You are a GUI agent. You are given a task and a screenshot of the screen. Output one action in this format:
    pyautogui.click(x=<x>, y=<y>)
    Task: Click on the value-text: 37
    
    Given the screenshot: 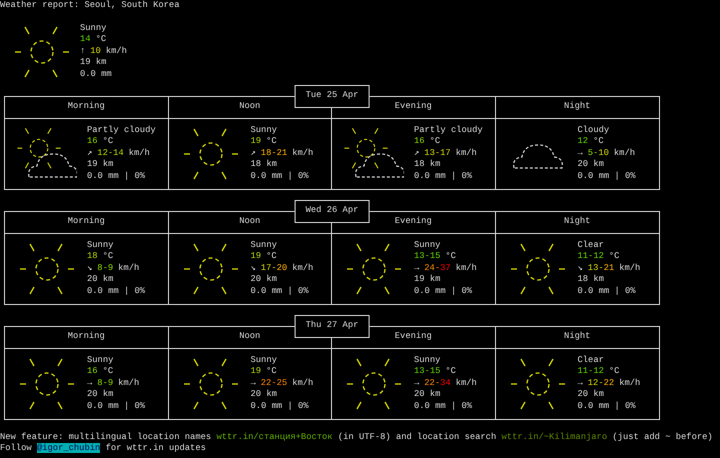 What is the action you would take?
    pyautogui.click(x=445, y=268)
    